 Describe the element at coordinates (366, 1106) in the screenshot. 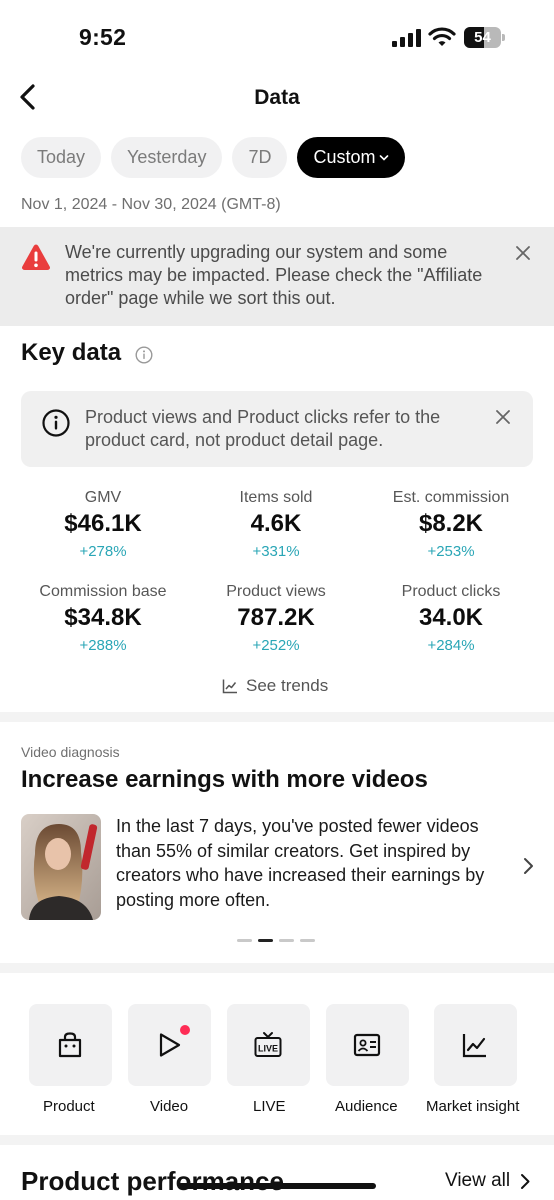

I see `tool-label: Audience` at that location.